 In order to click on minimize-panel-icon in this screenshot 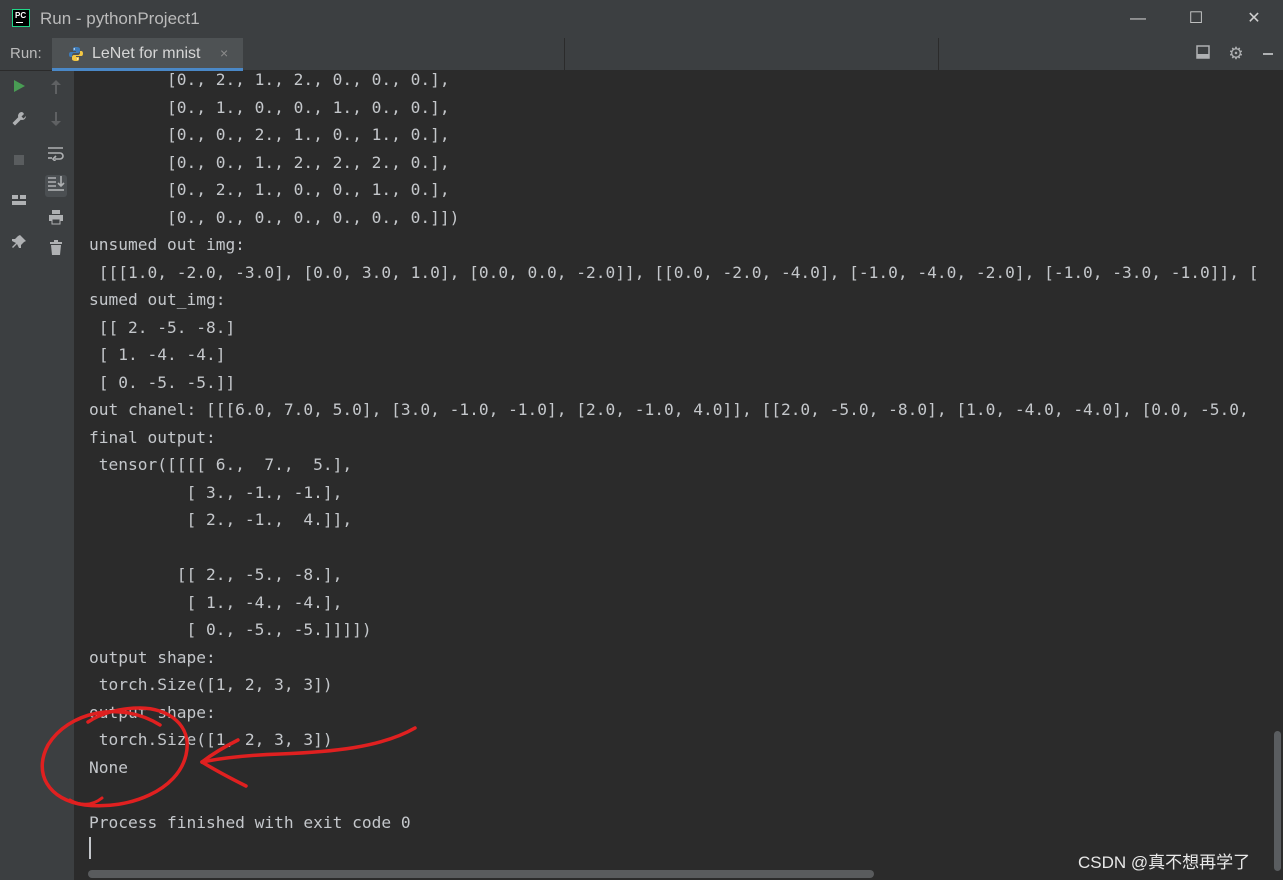, I will do `click(1268, 54)`.